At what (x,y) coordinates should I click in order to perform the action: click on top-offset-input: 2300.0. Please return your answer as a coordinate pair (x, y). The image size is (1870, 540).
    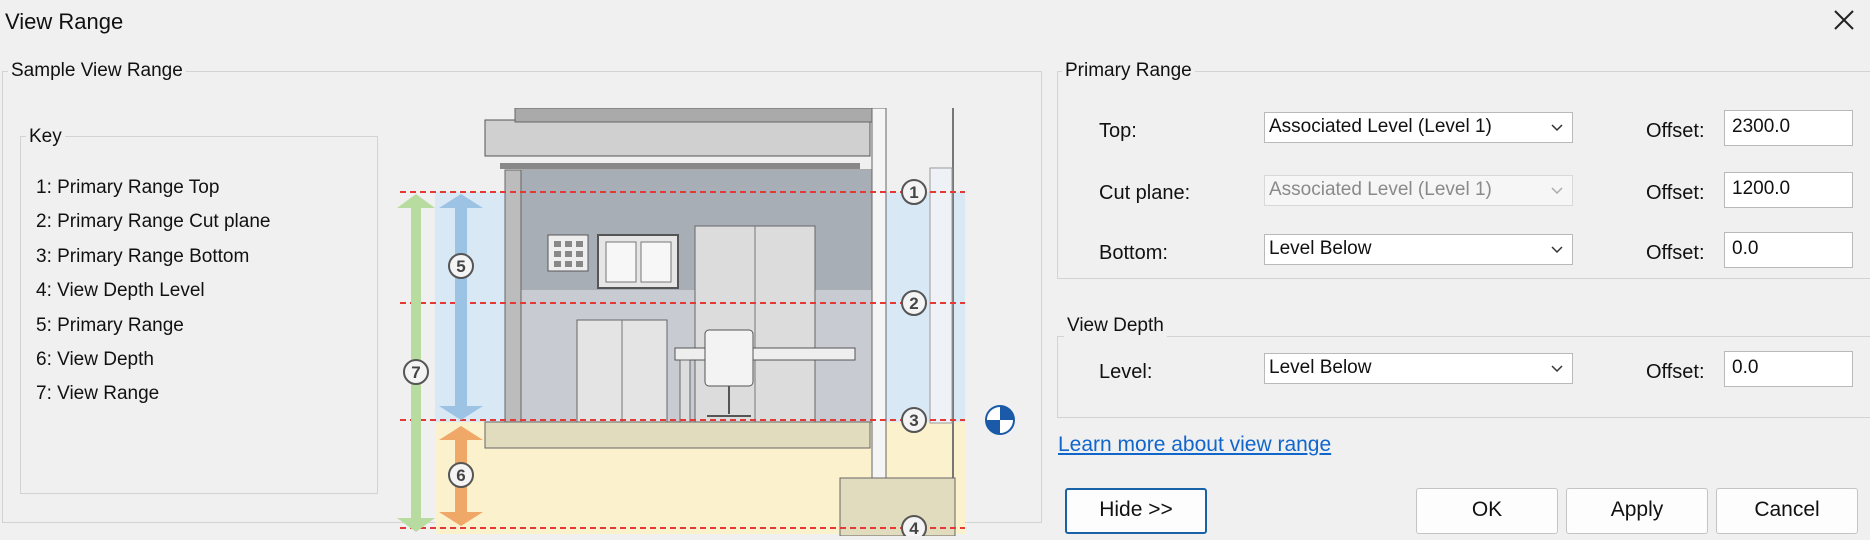
    Looking at the image, I should click on (1788, 128).